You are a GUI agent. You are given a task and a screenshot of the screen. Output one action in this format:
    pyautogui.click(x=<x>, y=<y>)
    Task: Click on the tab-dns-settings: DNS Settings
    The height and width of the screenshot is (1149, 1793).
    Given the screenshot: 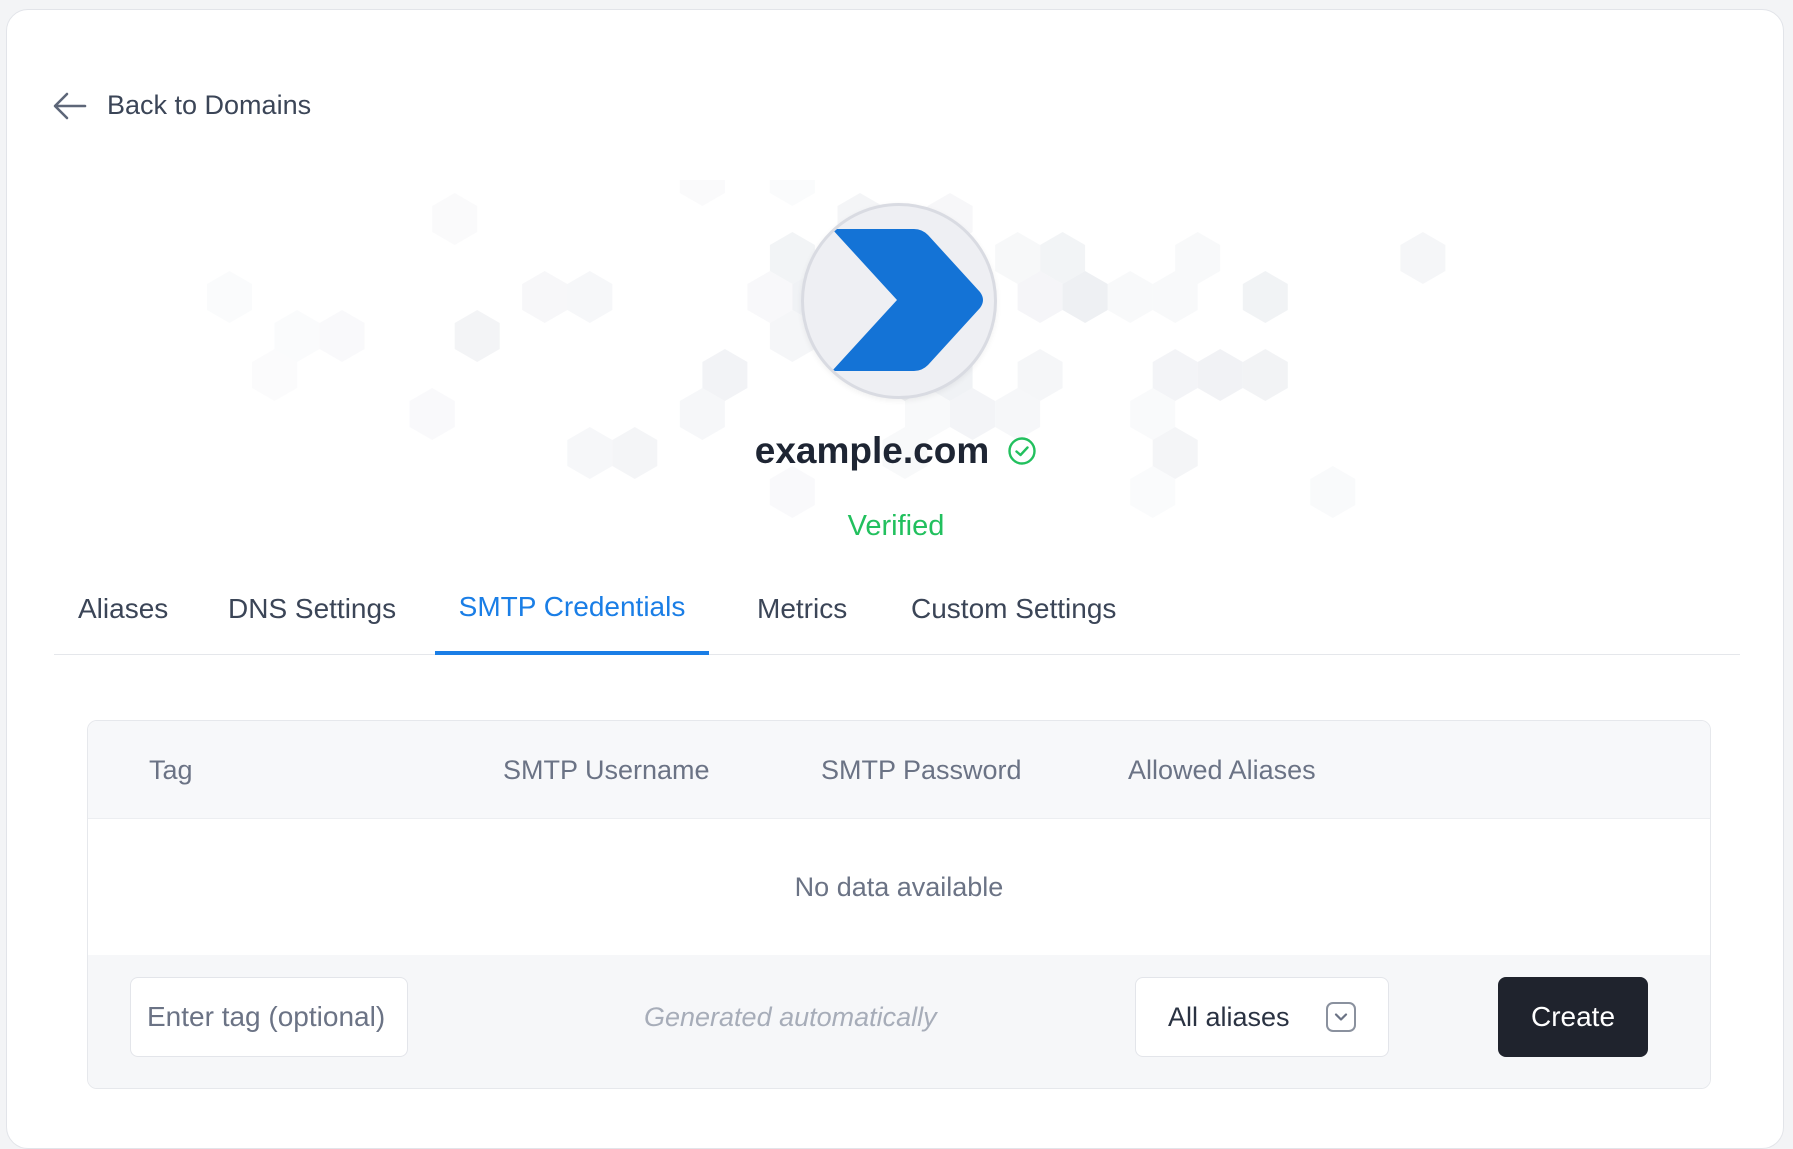 What is the action you would take?
    pyautogui.click(x=312, y=615)
    